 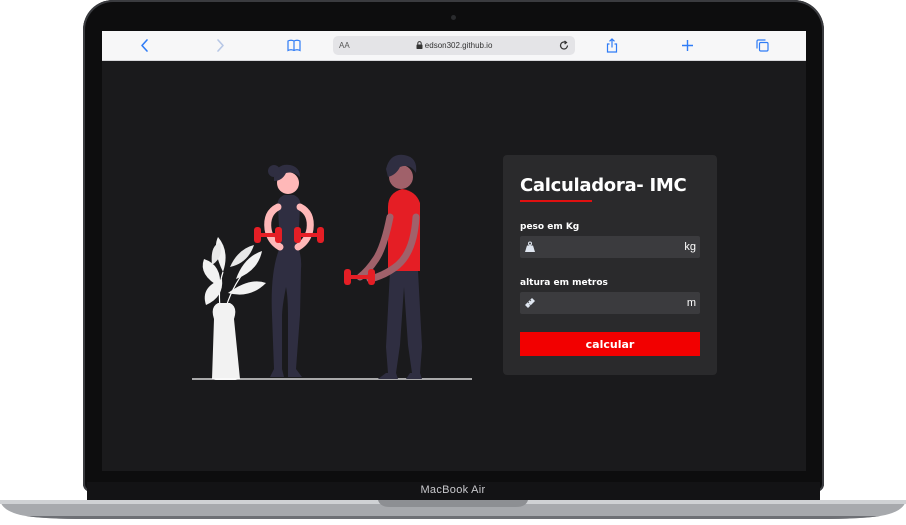 I want to click on height-unit: m, so click(x=691, y=303).